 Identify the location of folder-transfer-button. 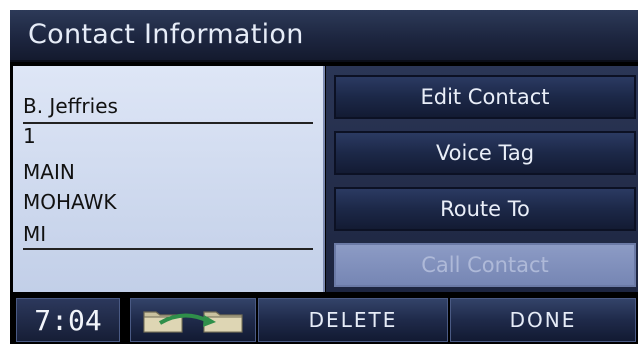
(193, 320).